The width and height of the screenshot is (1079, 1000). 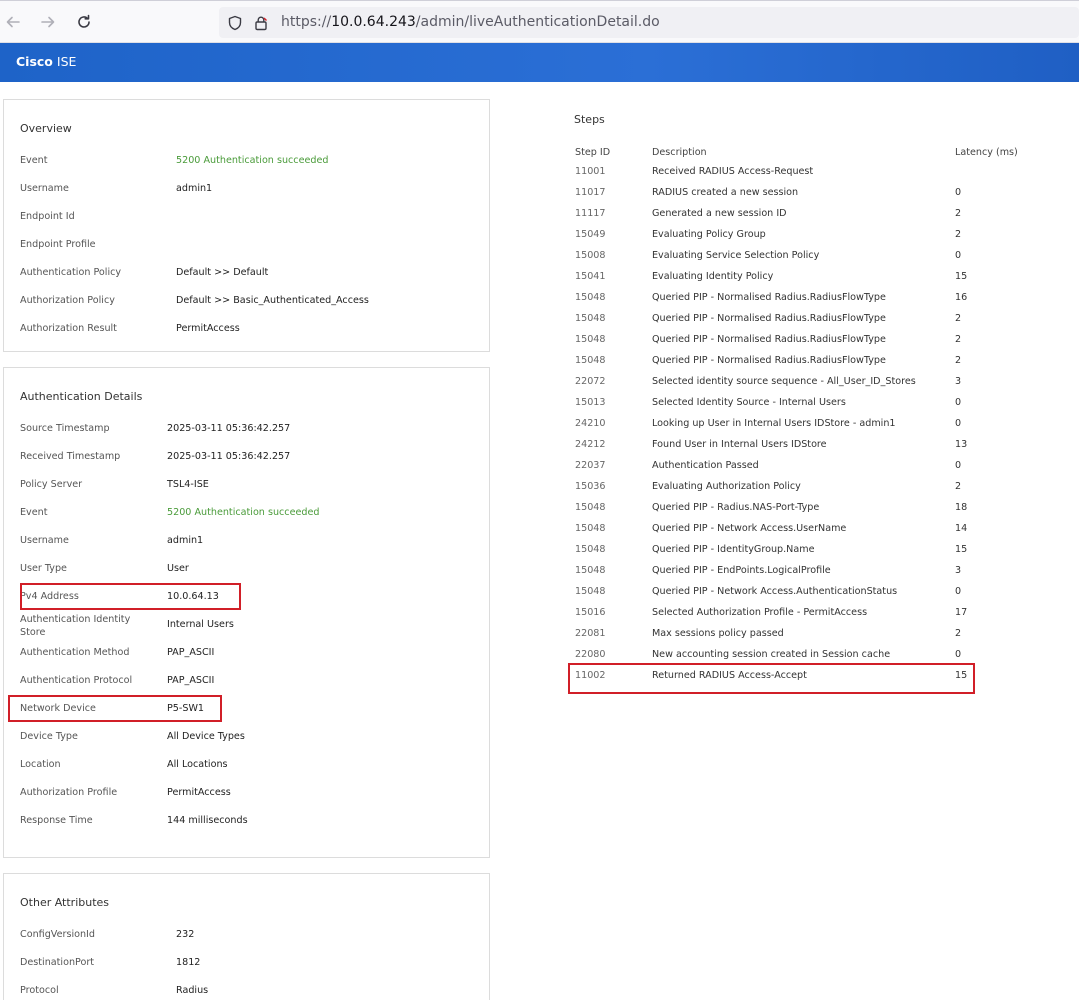 I want to click on detail-key: Authorization Policy, so click(x=67, y=300).